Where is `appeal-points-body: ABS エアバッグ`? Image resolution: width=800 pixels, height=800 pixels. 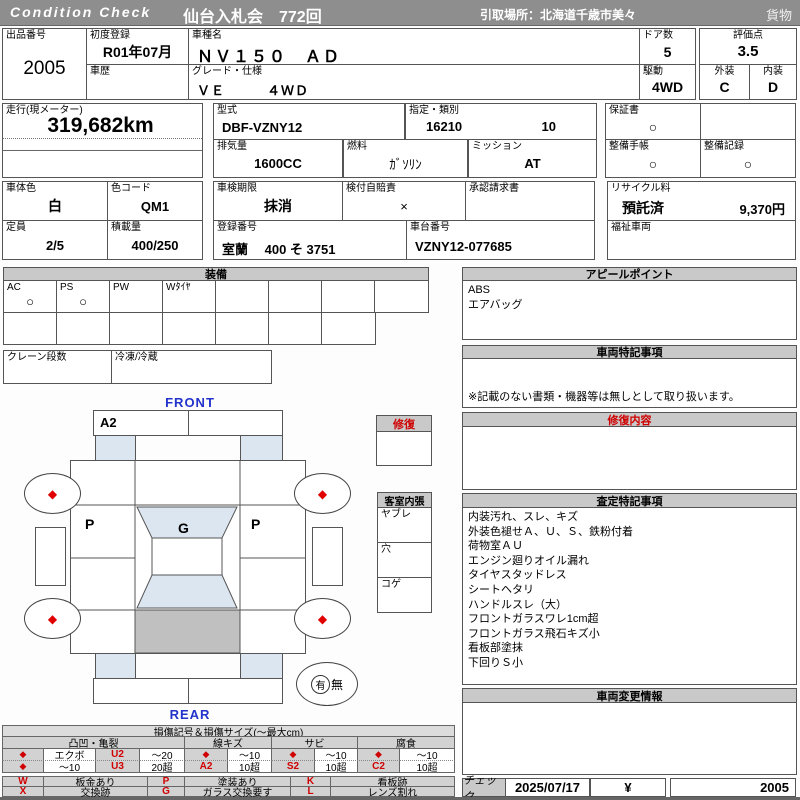
appeal-points-body: ABS エアバッグ is located at coordinates (629, 310).